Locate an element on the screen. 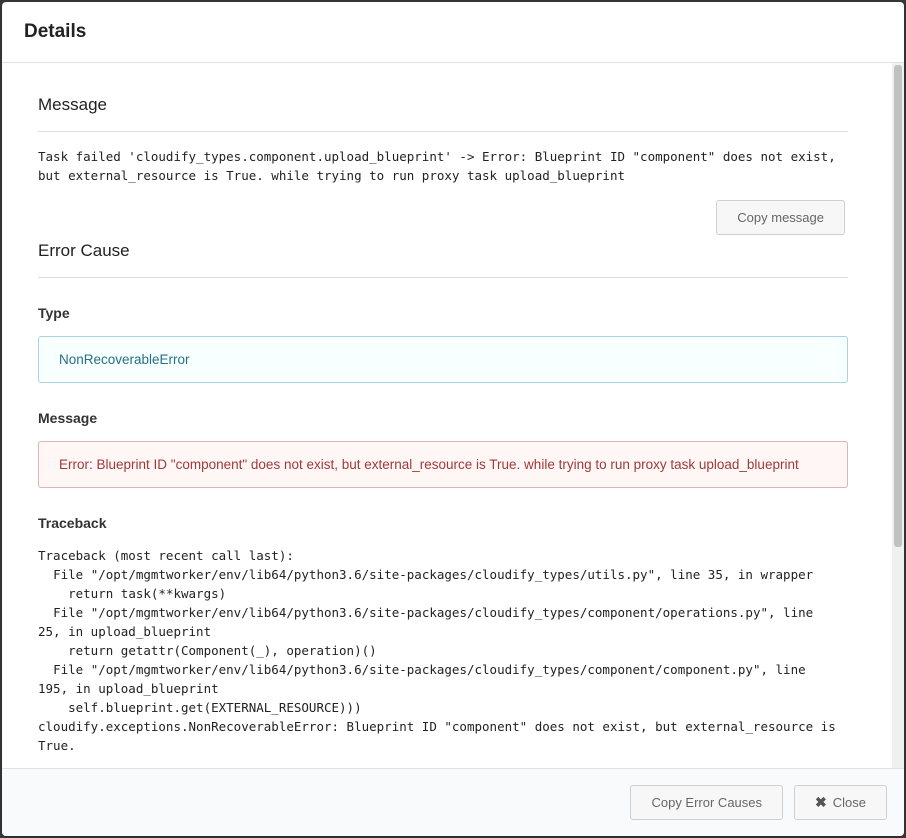  traceback-label: Traceback is located at coordinates (72, 523).